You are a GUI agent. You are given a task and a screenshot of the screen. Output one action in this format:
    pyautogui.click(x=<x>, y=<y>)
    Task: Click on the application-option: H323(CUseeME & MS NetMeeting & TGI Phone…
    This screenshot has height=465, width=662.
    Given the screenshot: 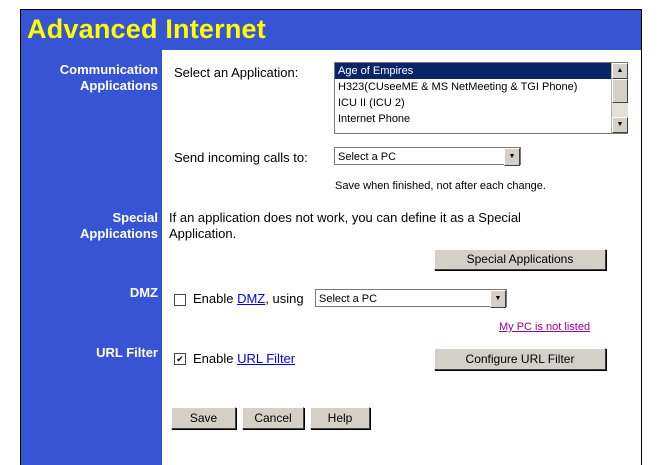 What is the action you would take?
    pyautogui.click(x=481, y=87)
    